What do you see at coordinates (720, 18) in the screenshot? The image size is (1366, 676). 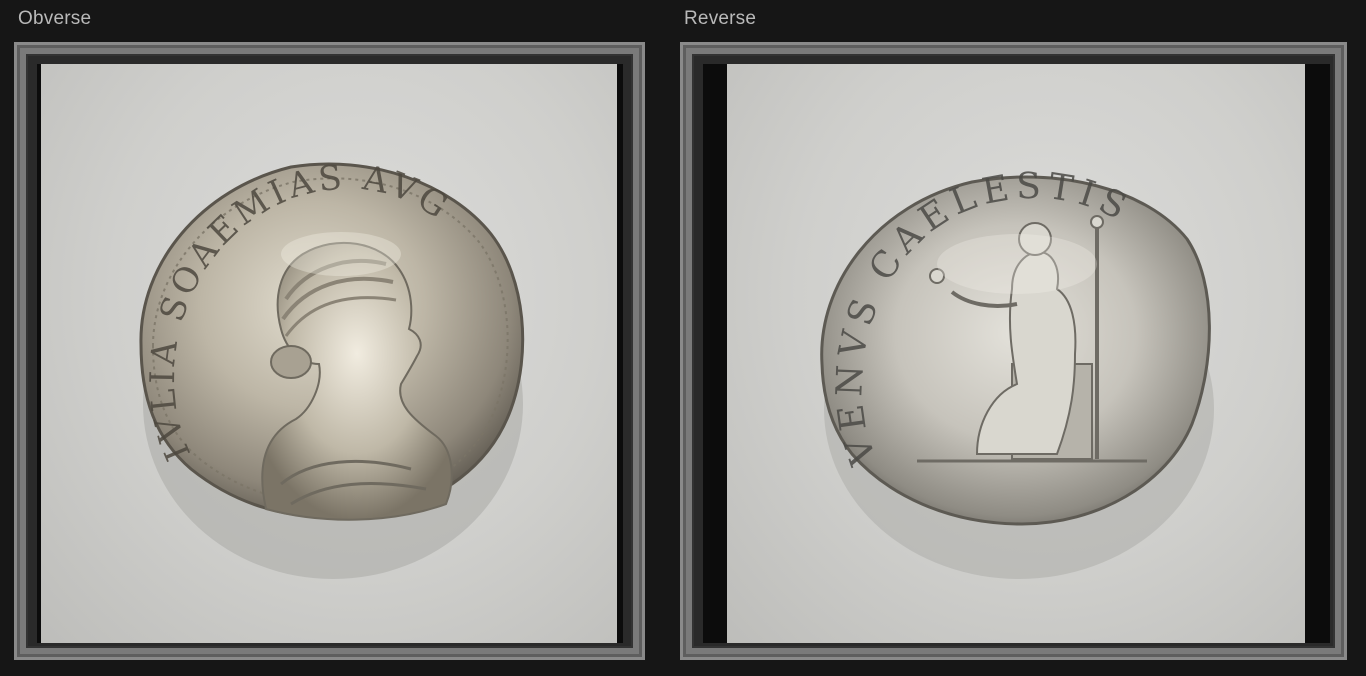 I see `reverse-label: Reverse` at bounding box center [720, 18].